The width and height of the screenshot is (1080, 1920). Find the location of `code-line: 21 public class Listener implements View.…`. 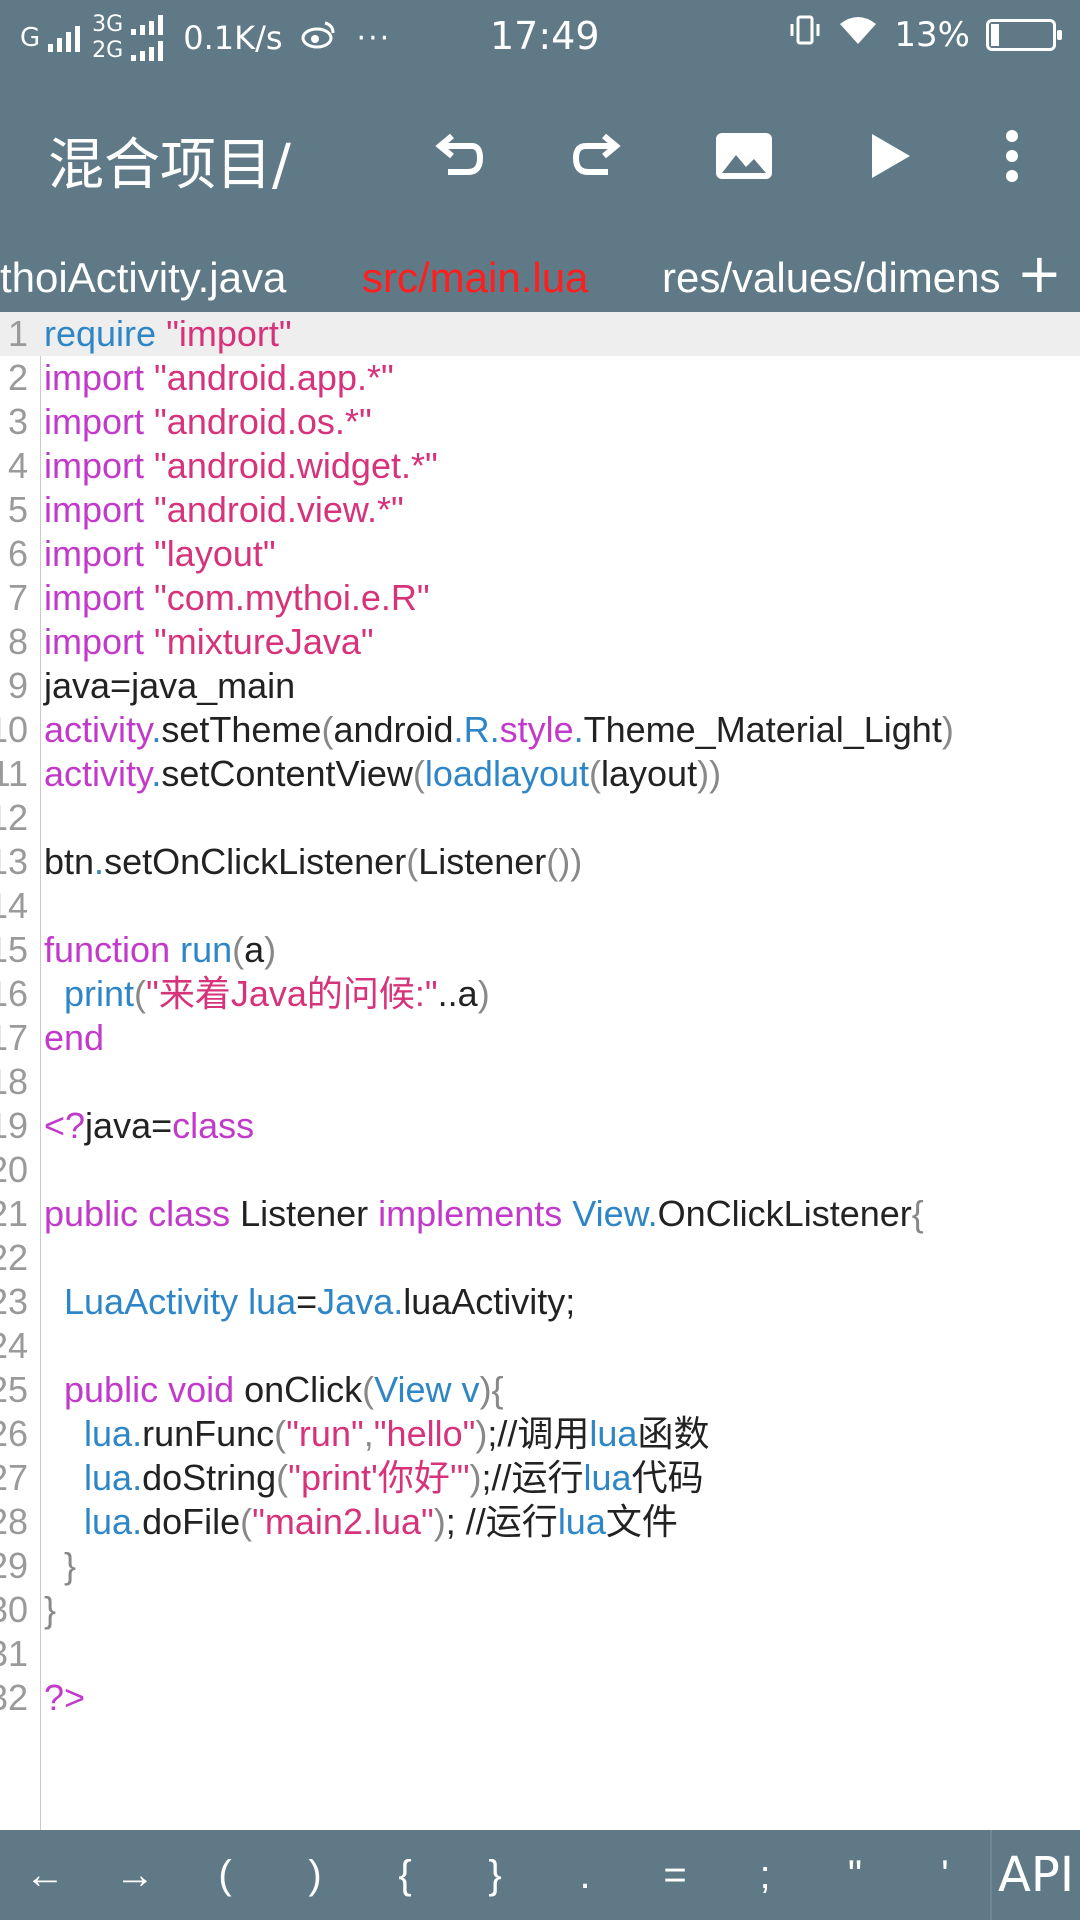

code-line: 21 public class Listener implements View.… is located at coordinates (540, 1214).